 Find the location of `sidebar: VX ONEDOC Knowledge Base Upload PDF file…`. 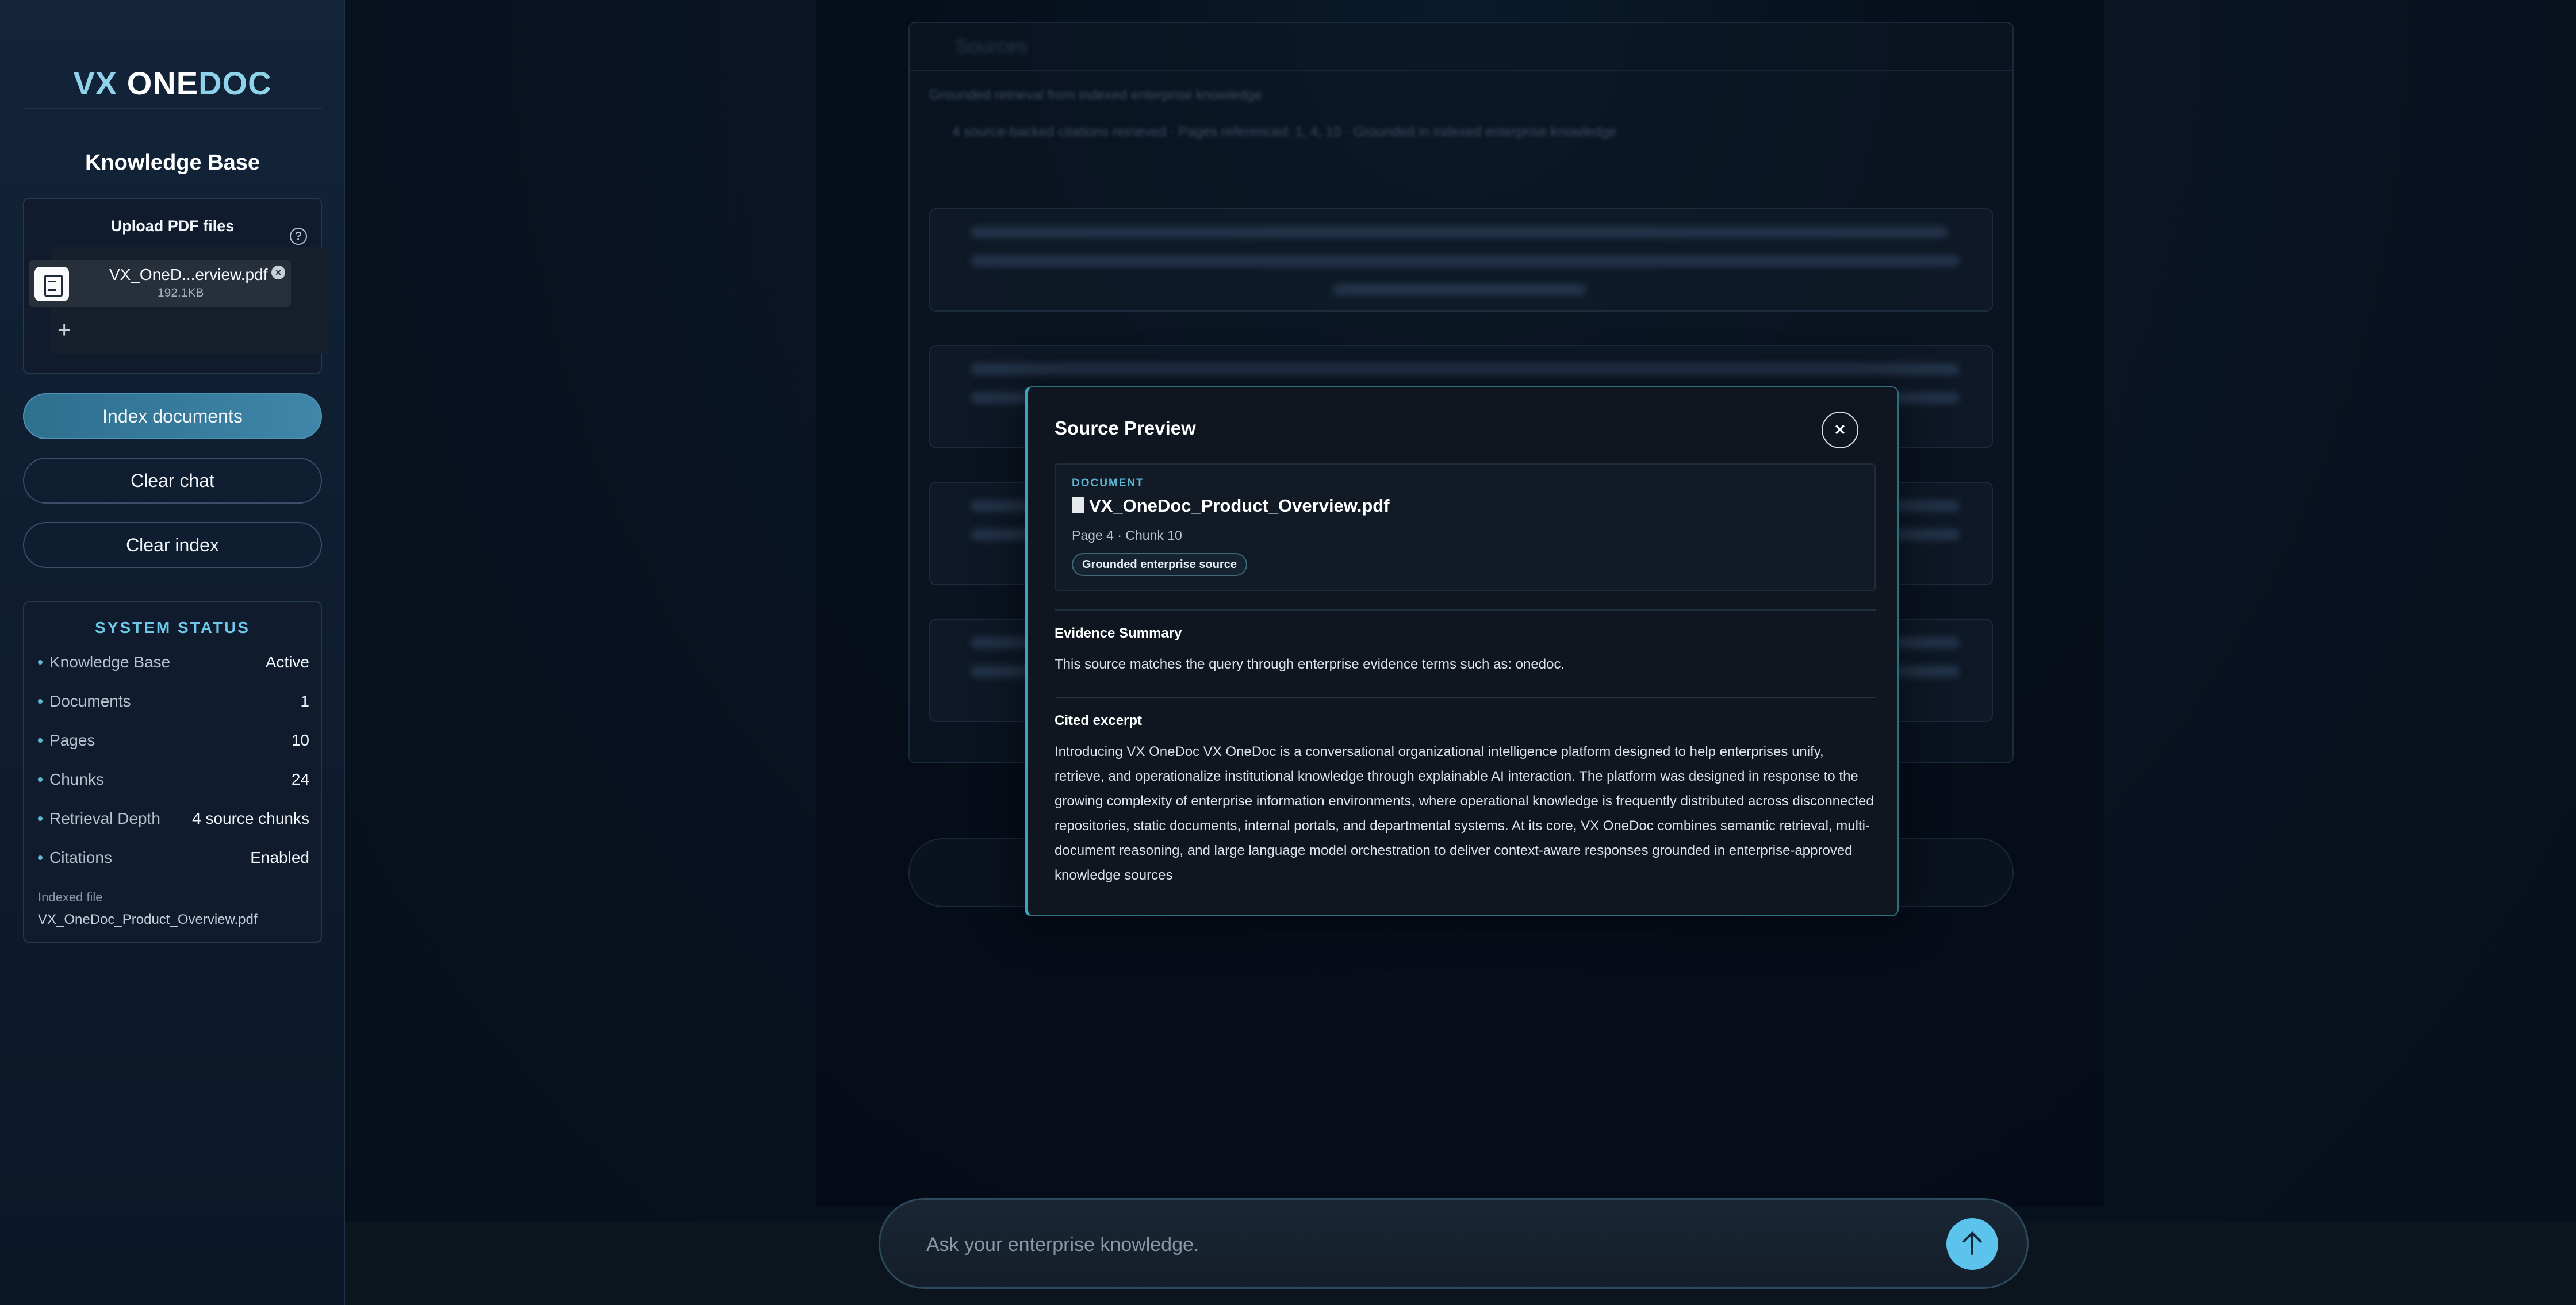

sidebar: VX ONEDOC Knowledge Base Upload PDF file… is located at coordinates (172, 652).